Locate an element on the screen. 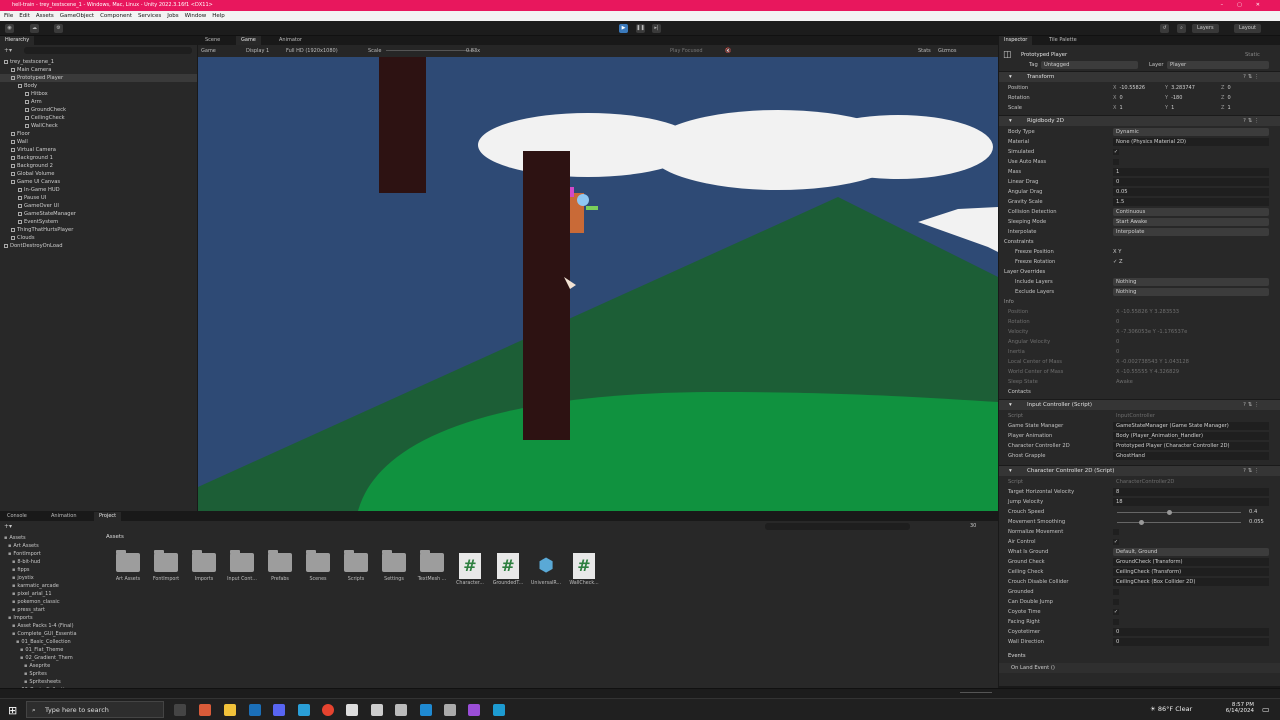 The width and height of the screenshot is (1280, 720). hierarchy-item: Main Camera is located at coordinates (98, 70).